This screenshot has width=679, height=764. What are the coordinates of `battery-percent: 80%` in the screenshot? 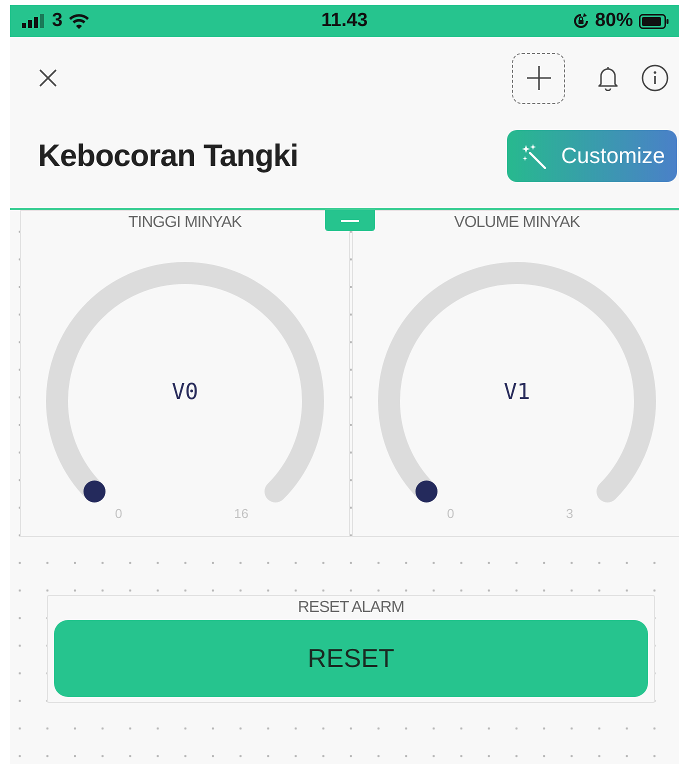 It's located at (613, 21).